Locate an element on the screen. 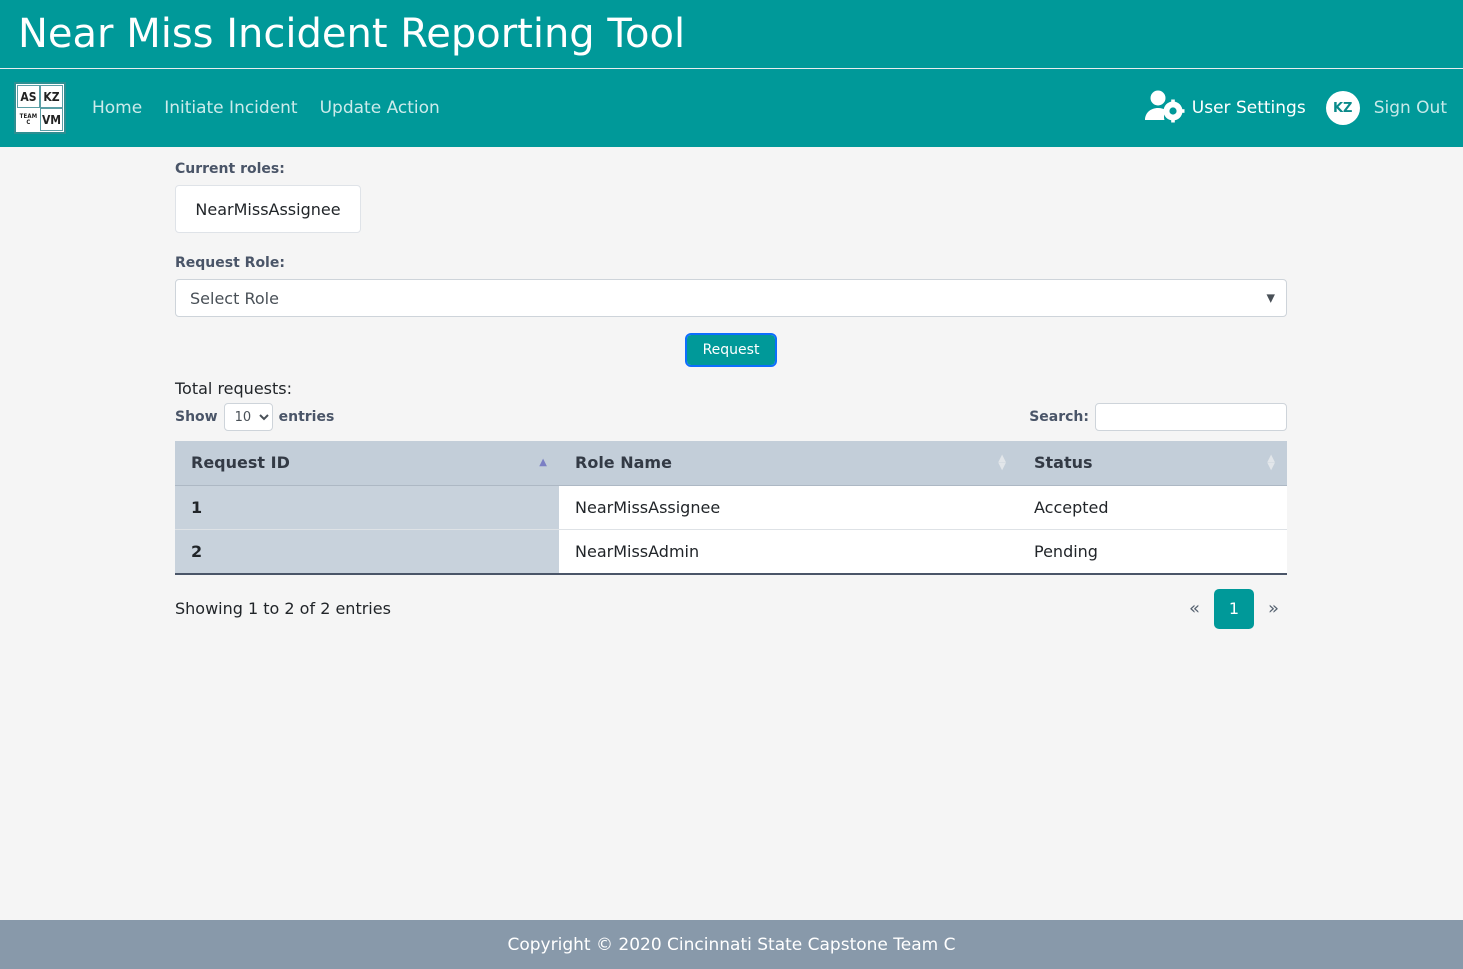 The width and height of the screenshot is (1463, 969). user-settings-label: User Settings is located at coordinates (1248, 108).